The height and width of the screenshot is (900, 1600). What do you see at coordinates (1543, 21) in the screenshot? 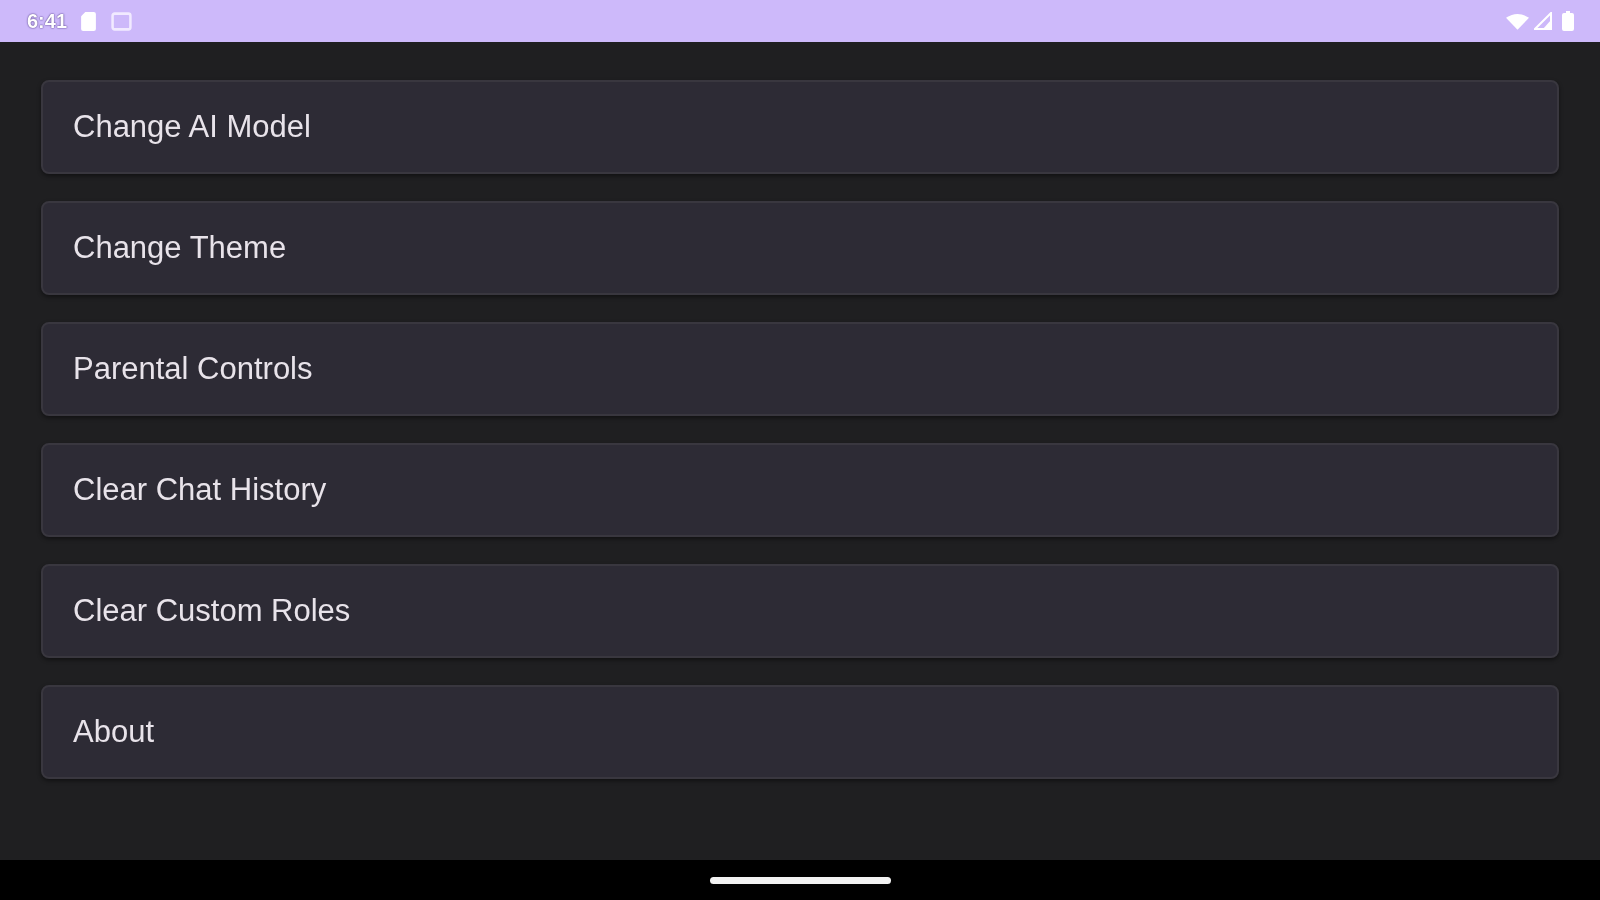
I see `signal-icon` at bounding box center [1543, 21].